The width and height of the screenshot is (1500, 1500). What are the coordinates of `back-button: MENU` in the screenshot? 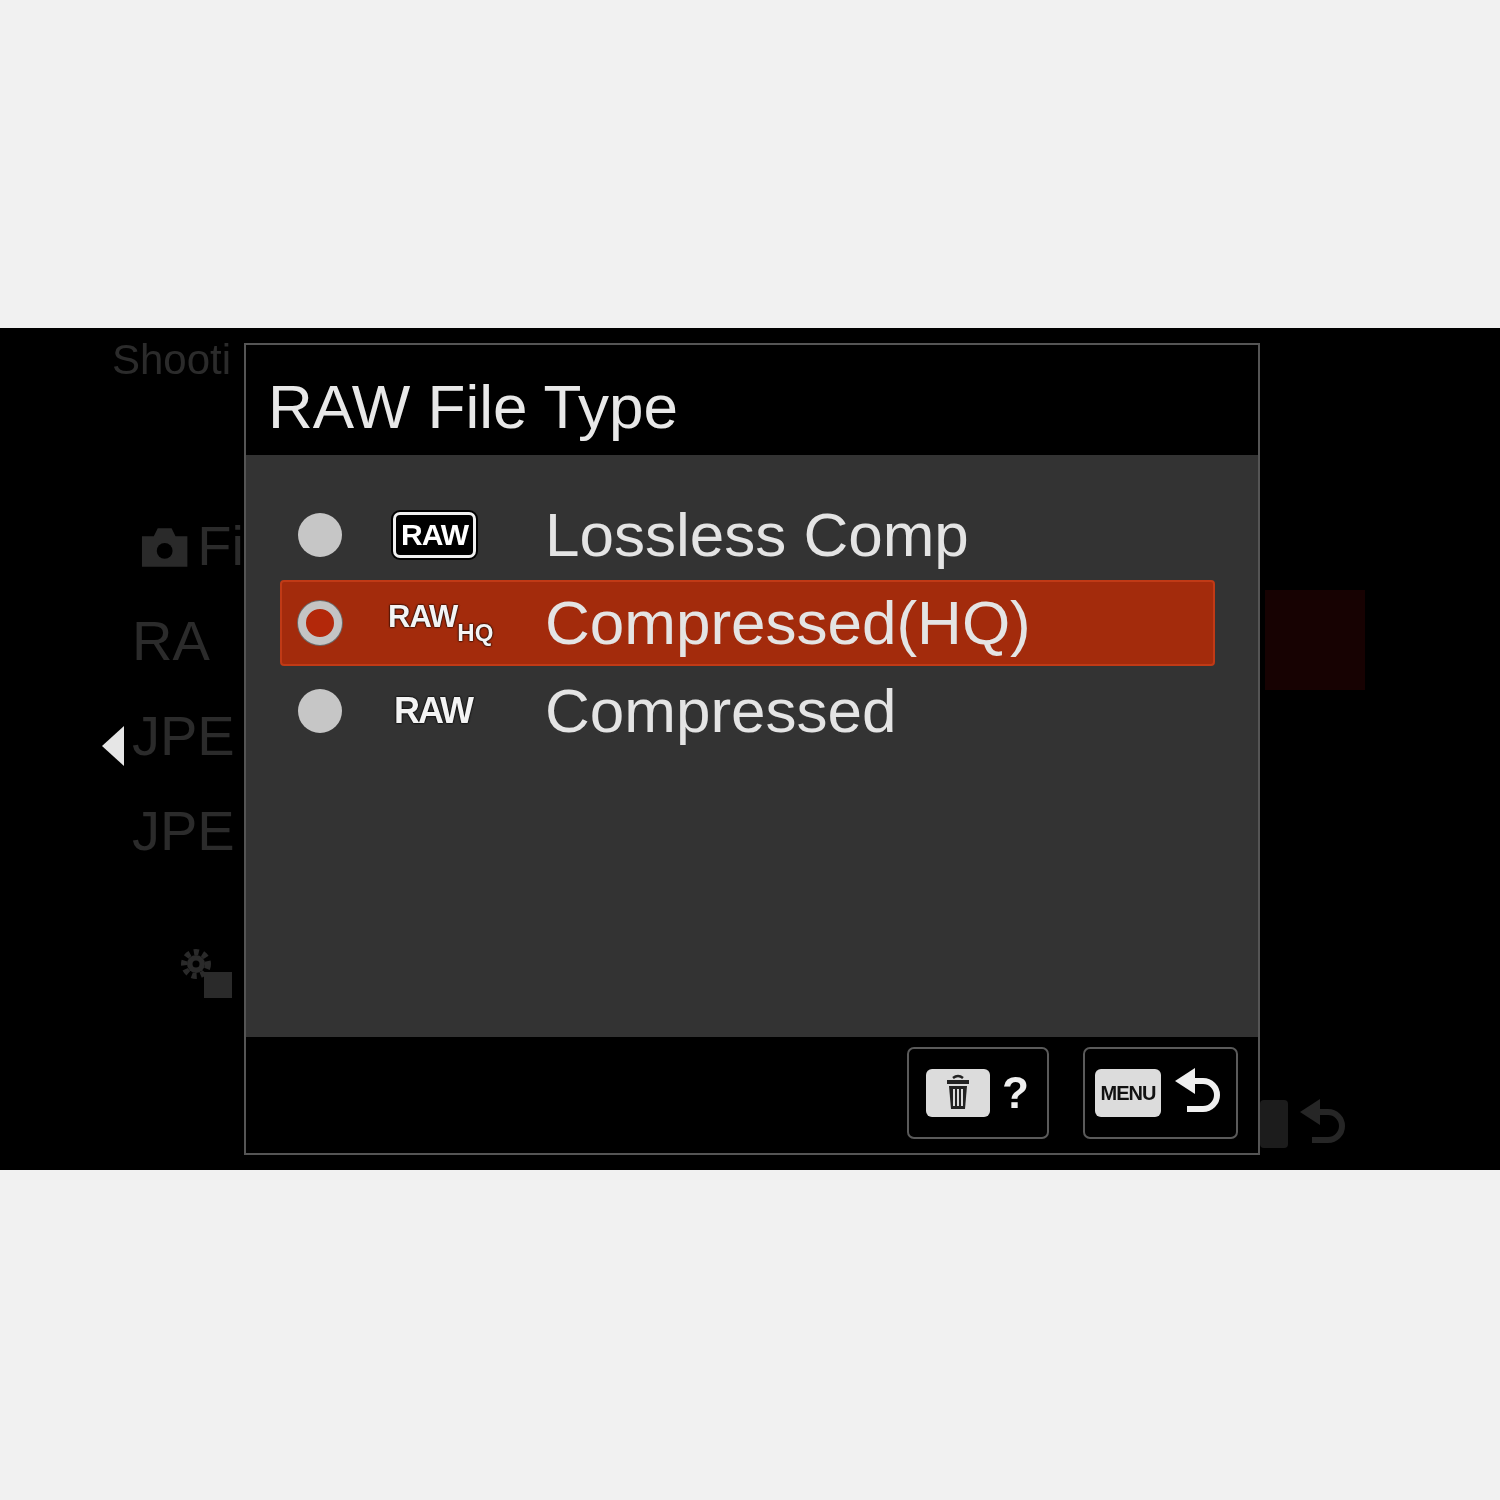 It's located at (1160, 1093).